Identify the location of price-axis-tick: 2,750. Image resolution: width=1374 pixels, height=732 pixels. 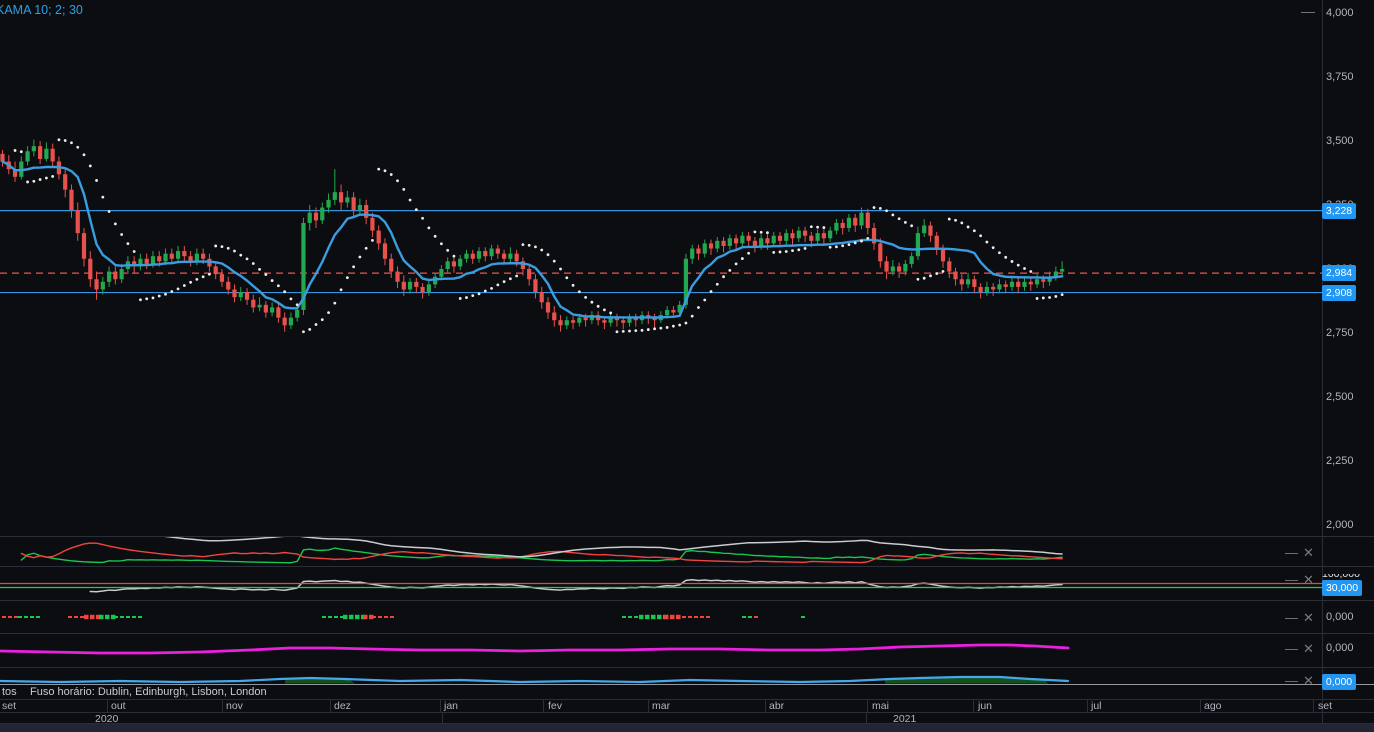
(1340, 333).